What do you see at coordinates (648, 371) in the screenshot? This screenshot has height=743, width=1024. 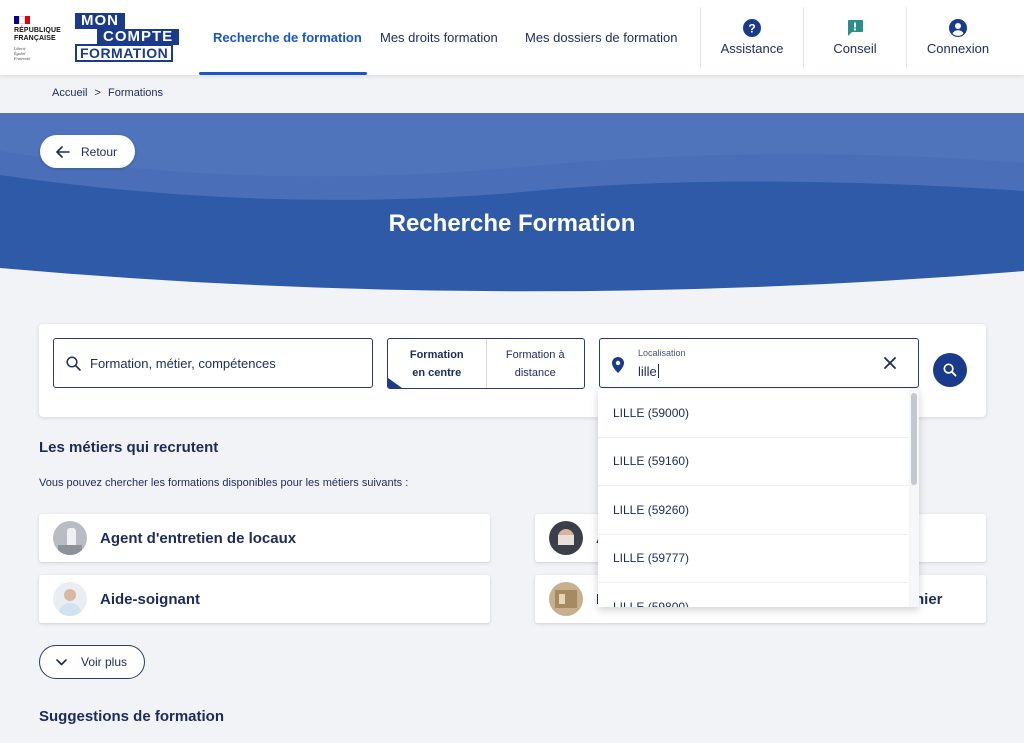 I see `location-value: lille` at bounding box center [648, 371].